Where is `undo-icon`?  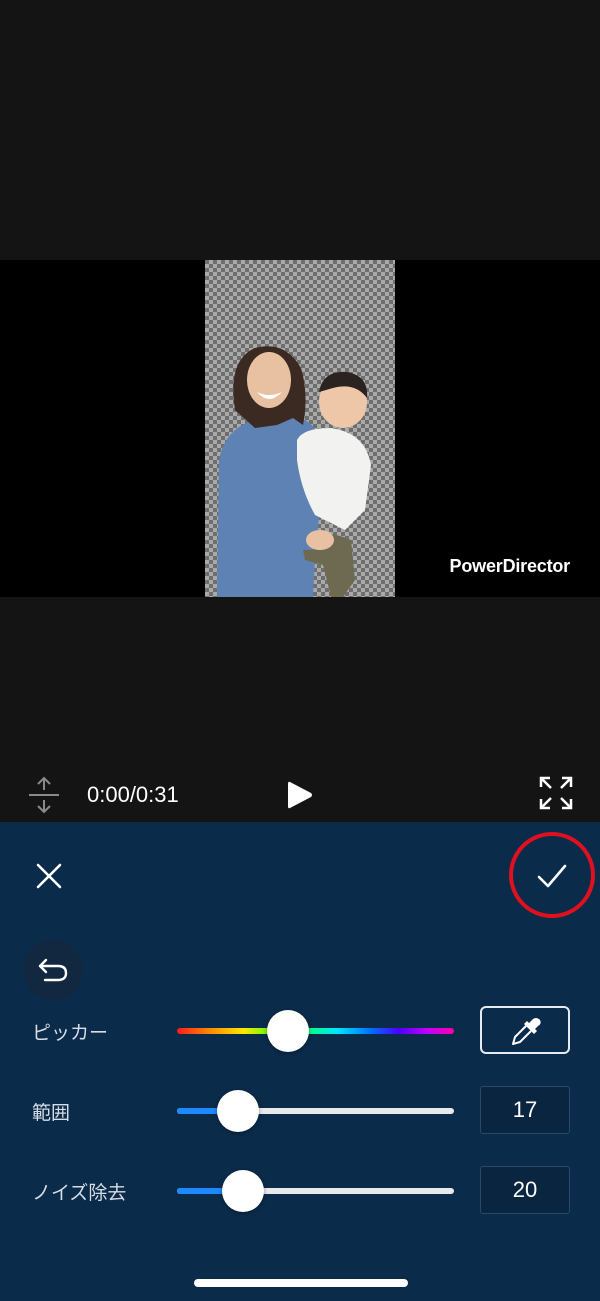
undo-icon is located at coordinates (53, 970).